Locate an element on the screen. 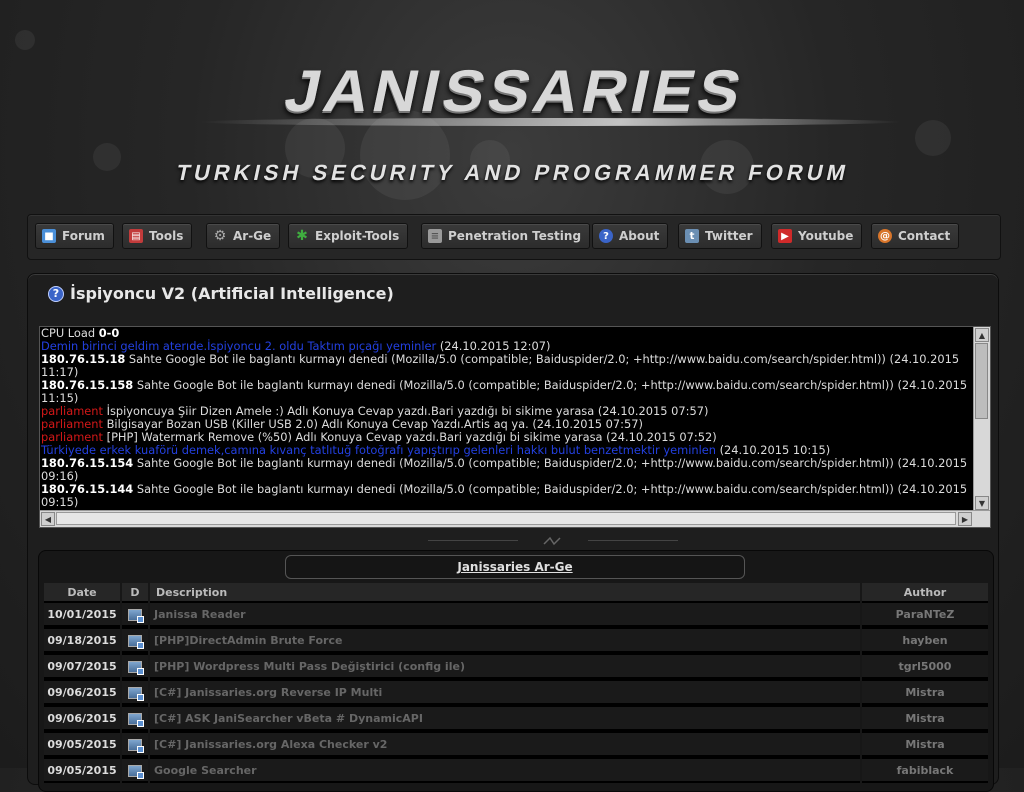 Image resolution: width=1024 pixels, height=792 pixels. scroll-right-arrow-icon: ▶ is located at coordinates (965, 519).